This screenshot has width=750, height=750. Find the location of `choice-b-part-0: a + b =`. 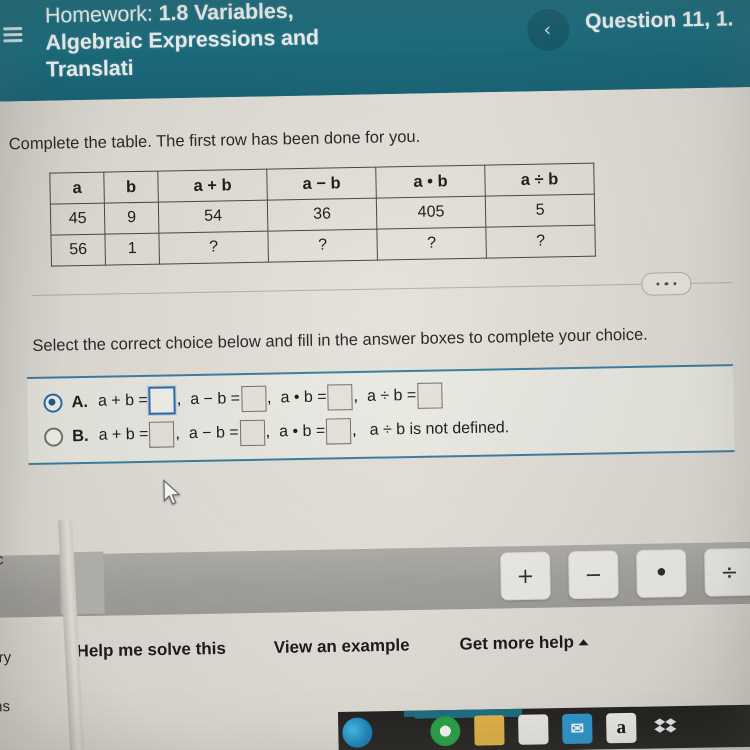

choice-b-part-0: a + b = is located at coordinates (136, 434).